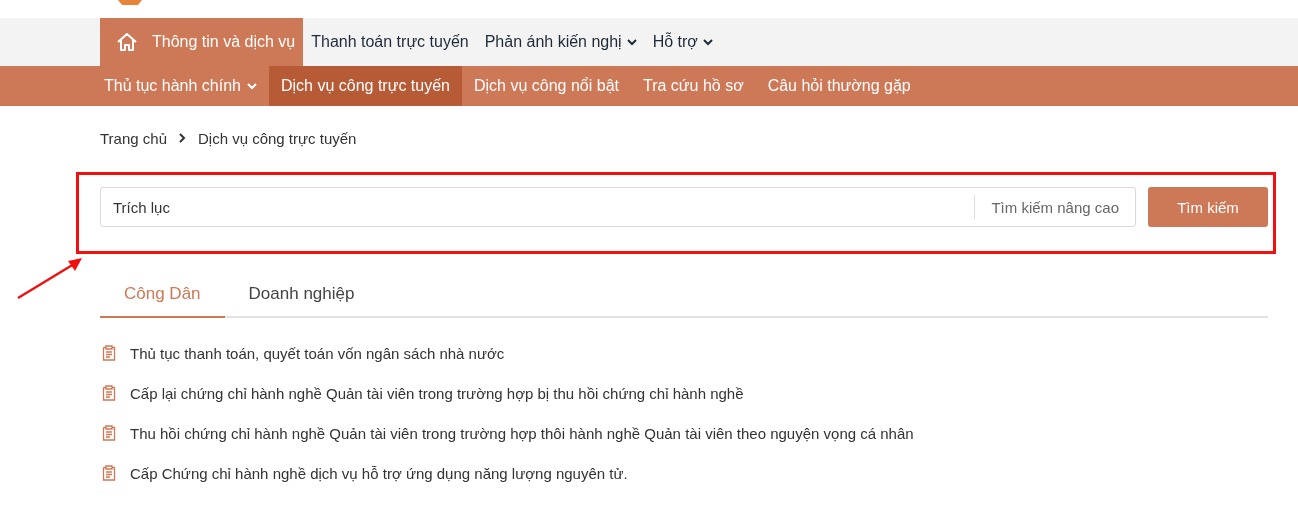  I want to click on procedure-link: Thủ tục thanh toán, quyết toán vốn ngân sách nhà nước, so click(317, 353).